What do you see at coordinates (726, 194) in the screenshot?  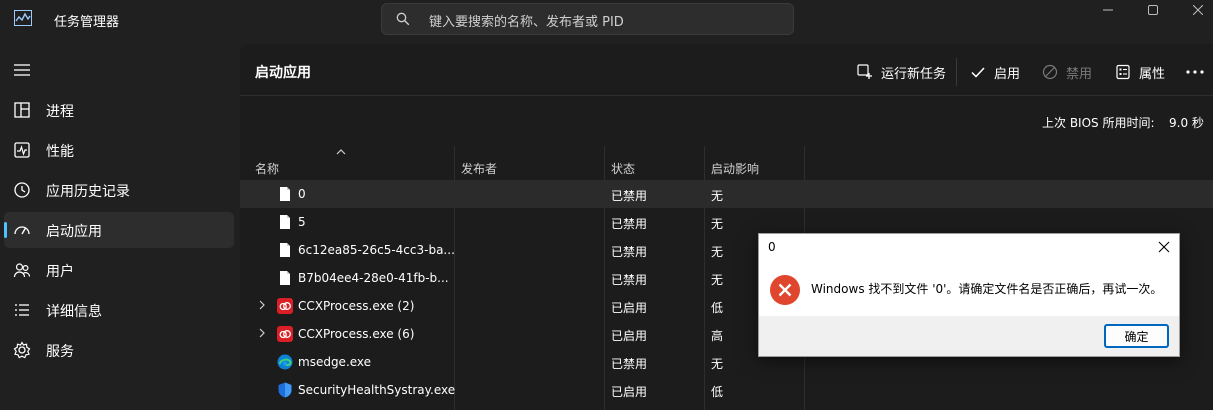 I see `table-row: 0 已禁用 无` at bounding box center [726, 194].